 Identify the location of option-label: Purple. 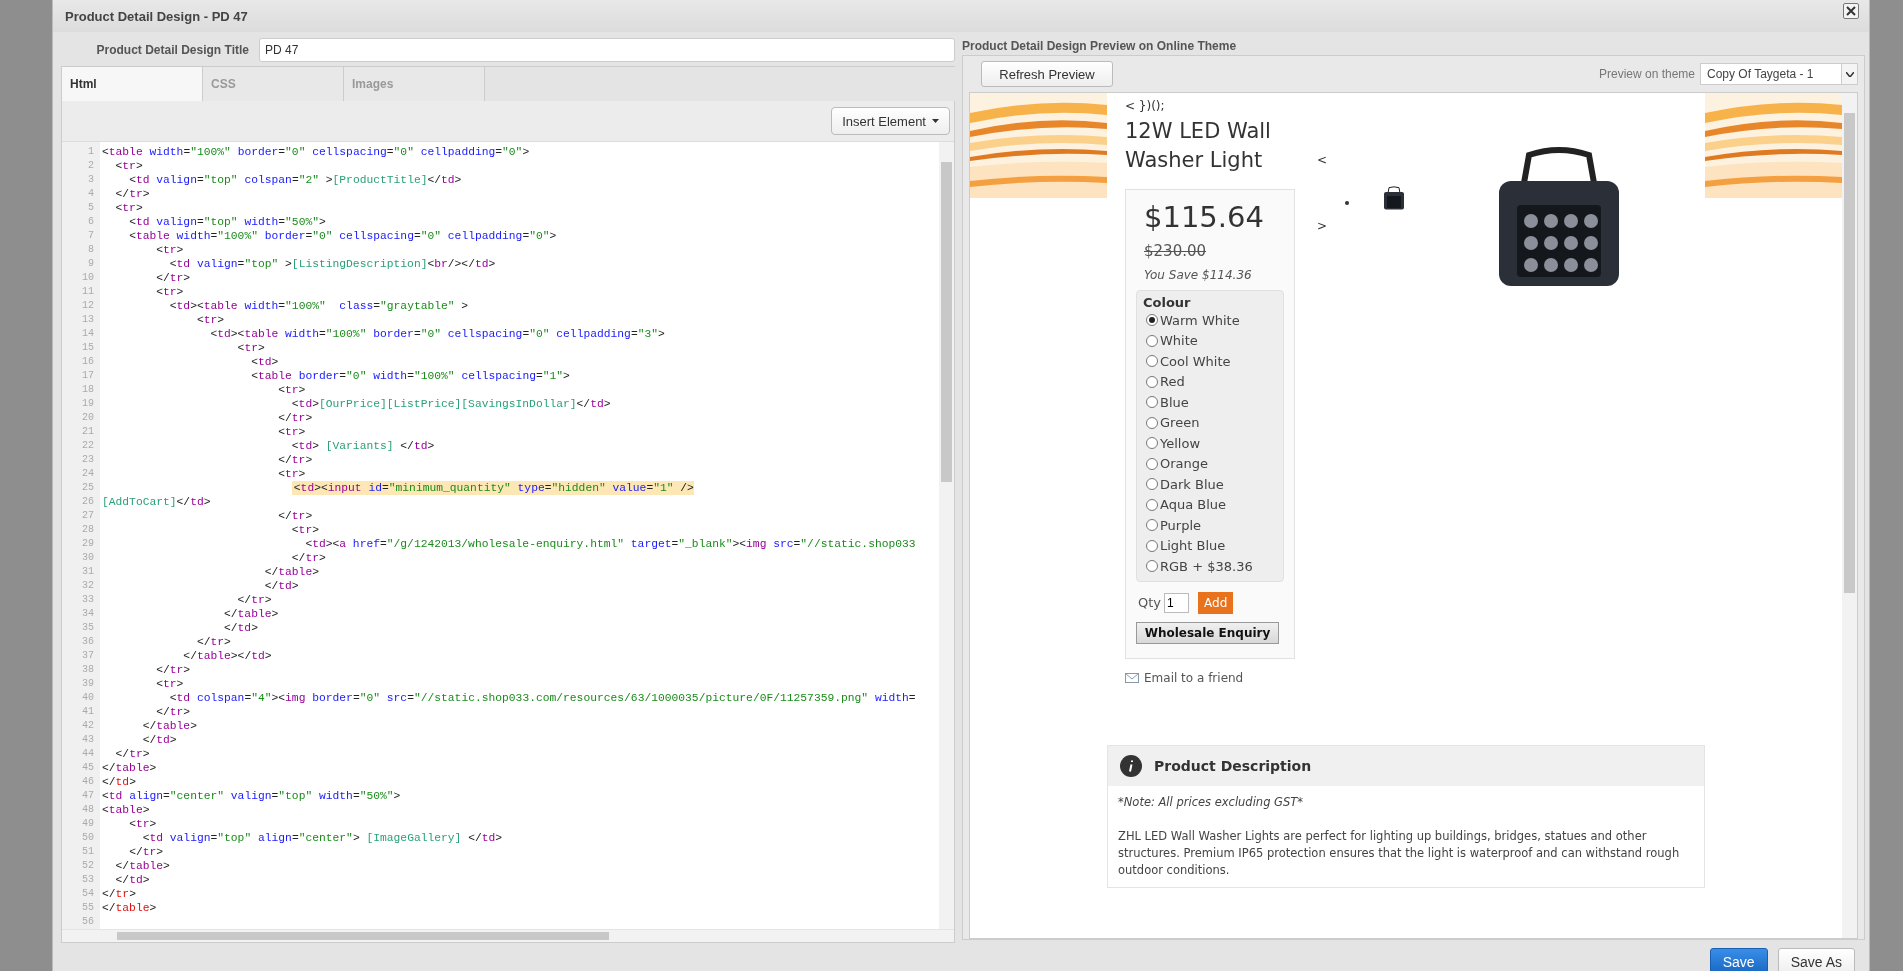
(1181, 525).